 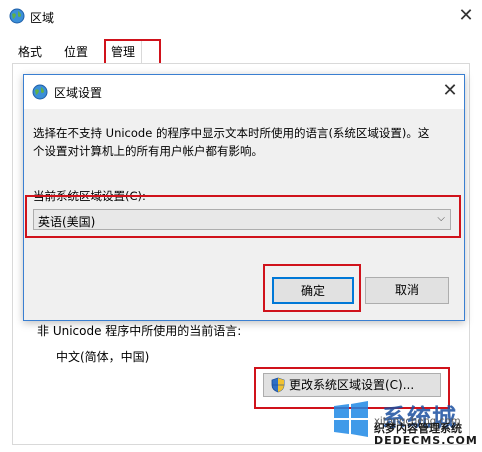 I want to click on highlight-tab-box, so click(x=132, y=52).